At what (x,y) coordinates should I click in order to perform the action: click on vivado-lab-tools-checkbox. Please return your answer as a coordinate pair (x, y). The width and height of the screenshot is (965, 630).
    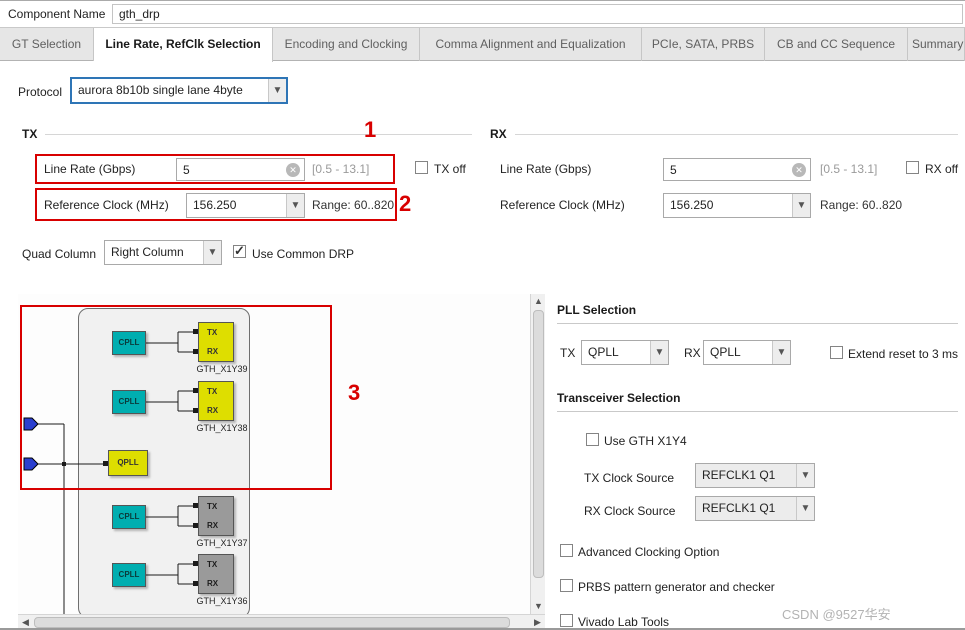
    Looking at the image, I should click on (566, 620).